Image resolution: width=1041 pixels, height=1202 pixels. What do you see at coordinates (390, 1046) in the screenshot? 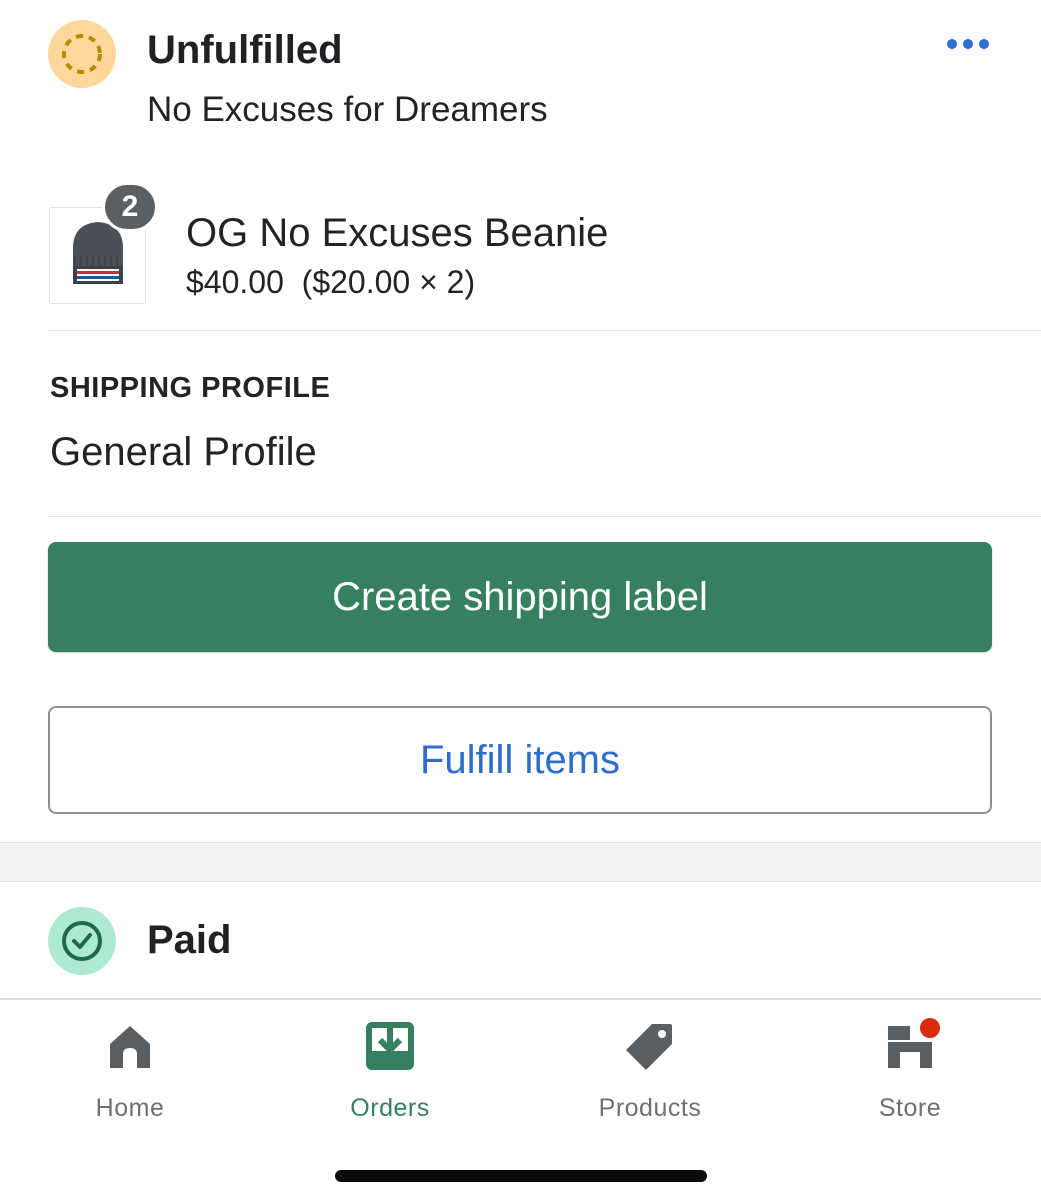
I see `orders-icon` at bounding box center [390, 1046].